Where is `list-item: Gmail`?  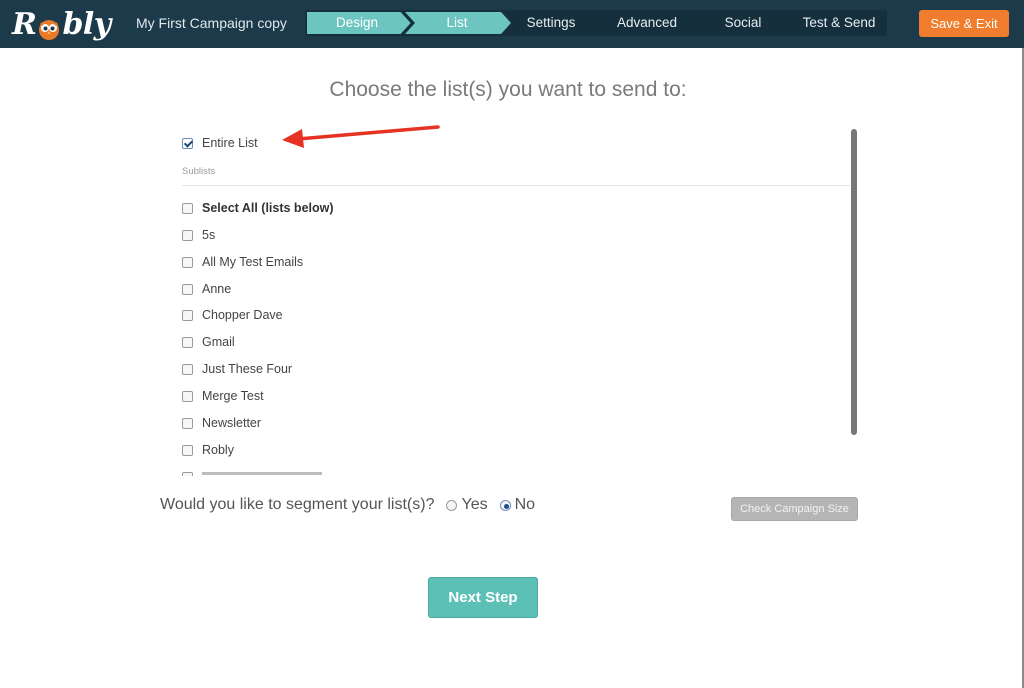 list-item: Gmail is located at coordinates (208, 342).